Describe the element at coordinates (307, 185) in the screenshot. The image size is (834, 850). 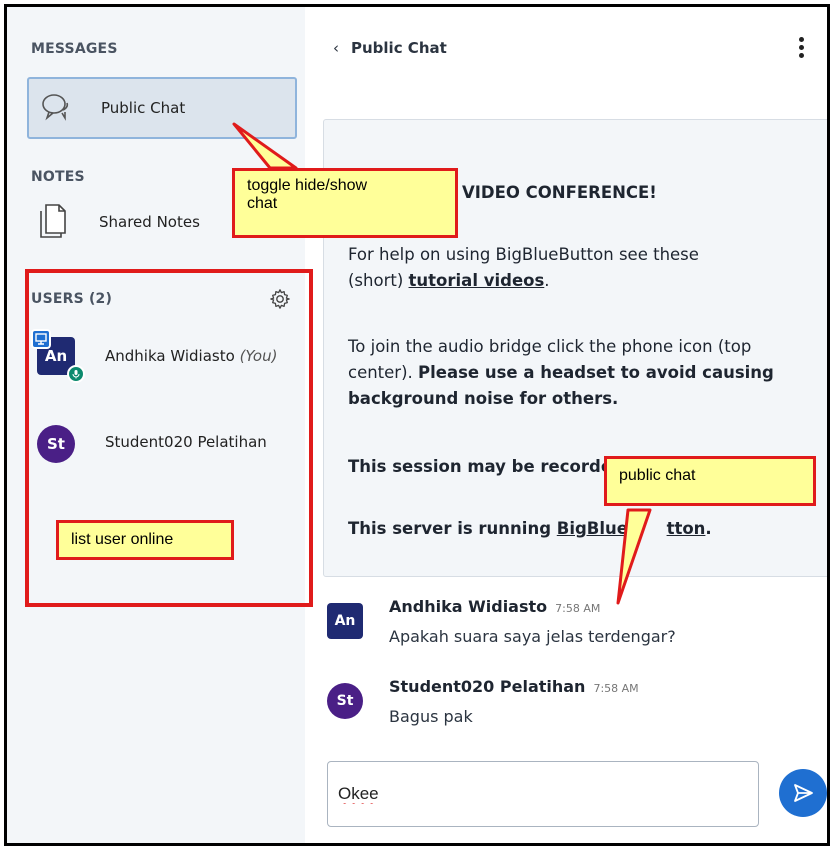
I see `toggle-annotation-line-1: toggle hide/show` at that location.